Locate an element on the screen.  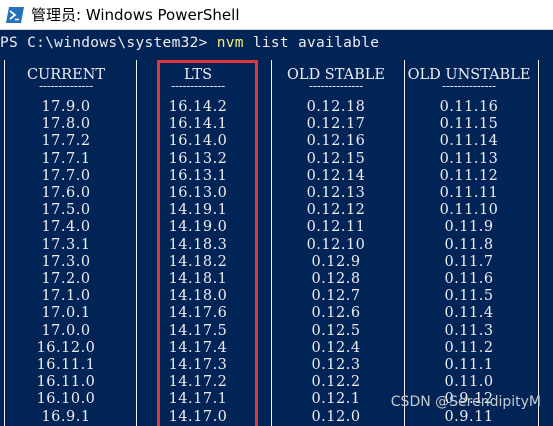
version-cell-current: 17.7.0 is located at coordinates (66, 175).